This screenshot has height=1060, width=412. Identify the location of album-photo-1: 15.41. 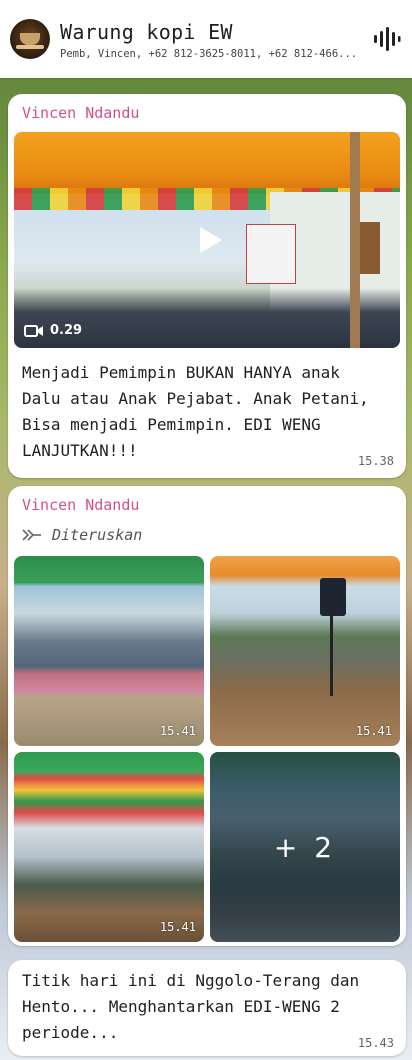
(109, 651).